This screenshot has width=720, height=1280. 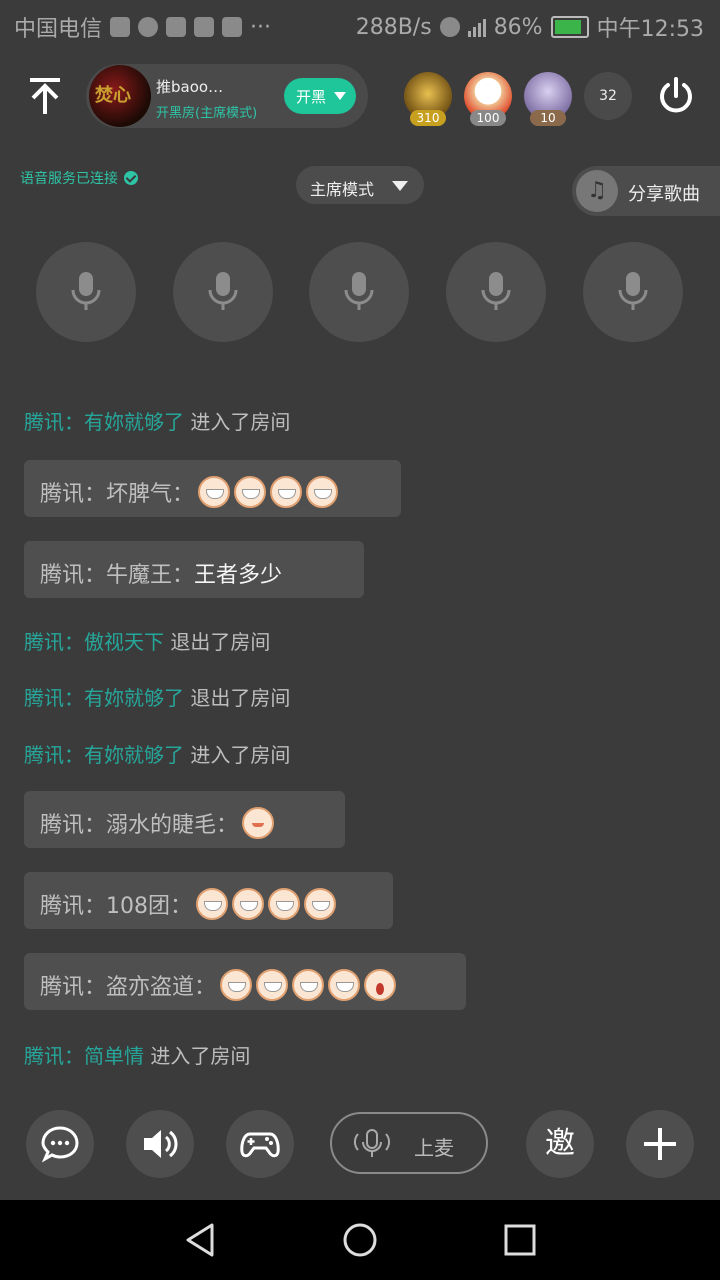 I want to click on microphone-wave-icon, so click(x=372, y=1143).